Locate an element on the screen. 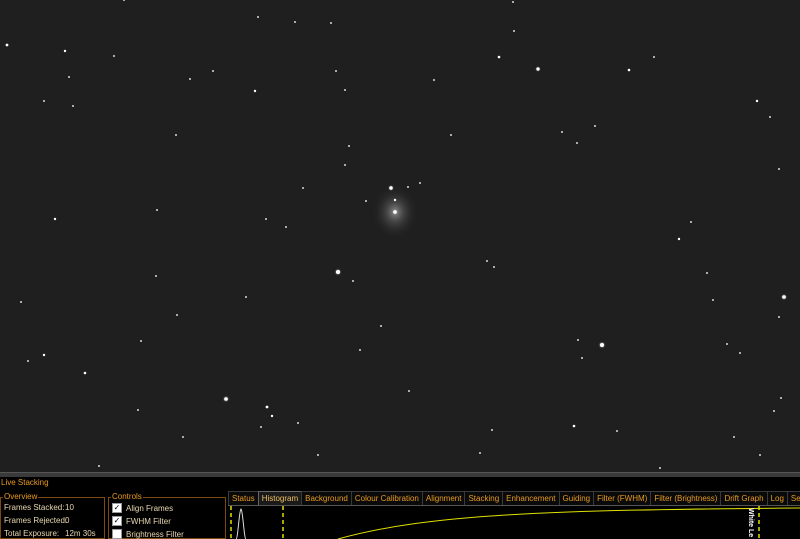  histogram-area: White Le is located at coordinates (514, 522).